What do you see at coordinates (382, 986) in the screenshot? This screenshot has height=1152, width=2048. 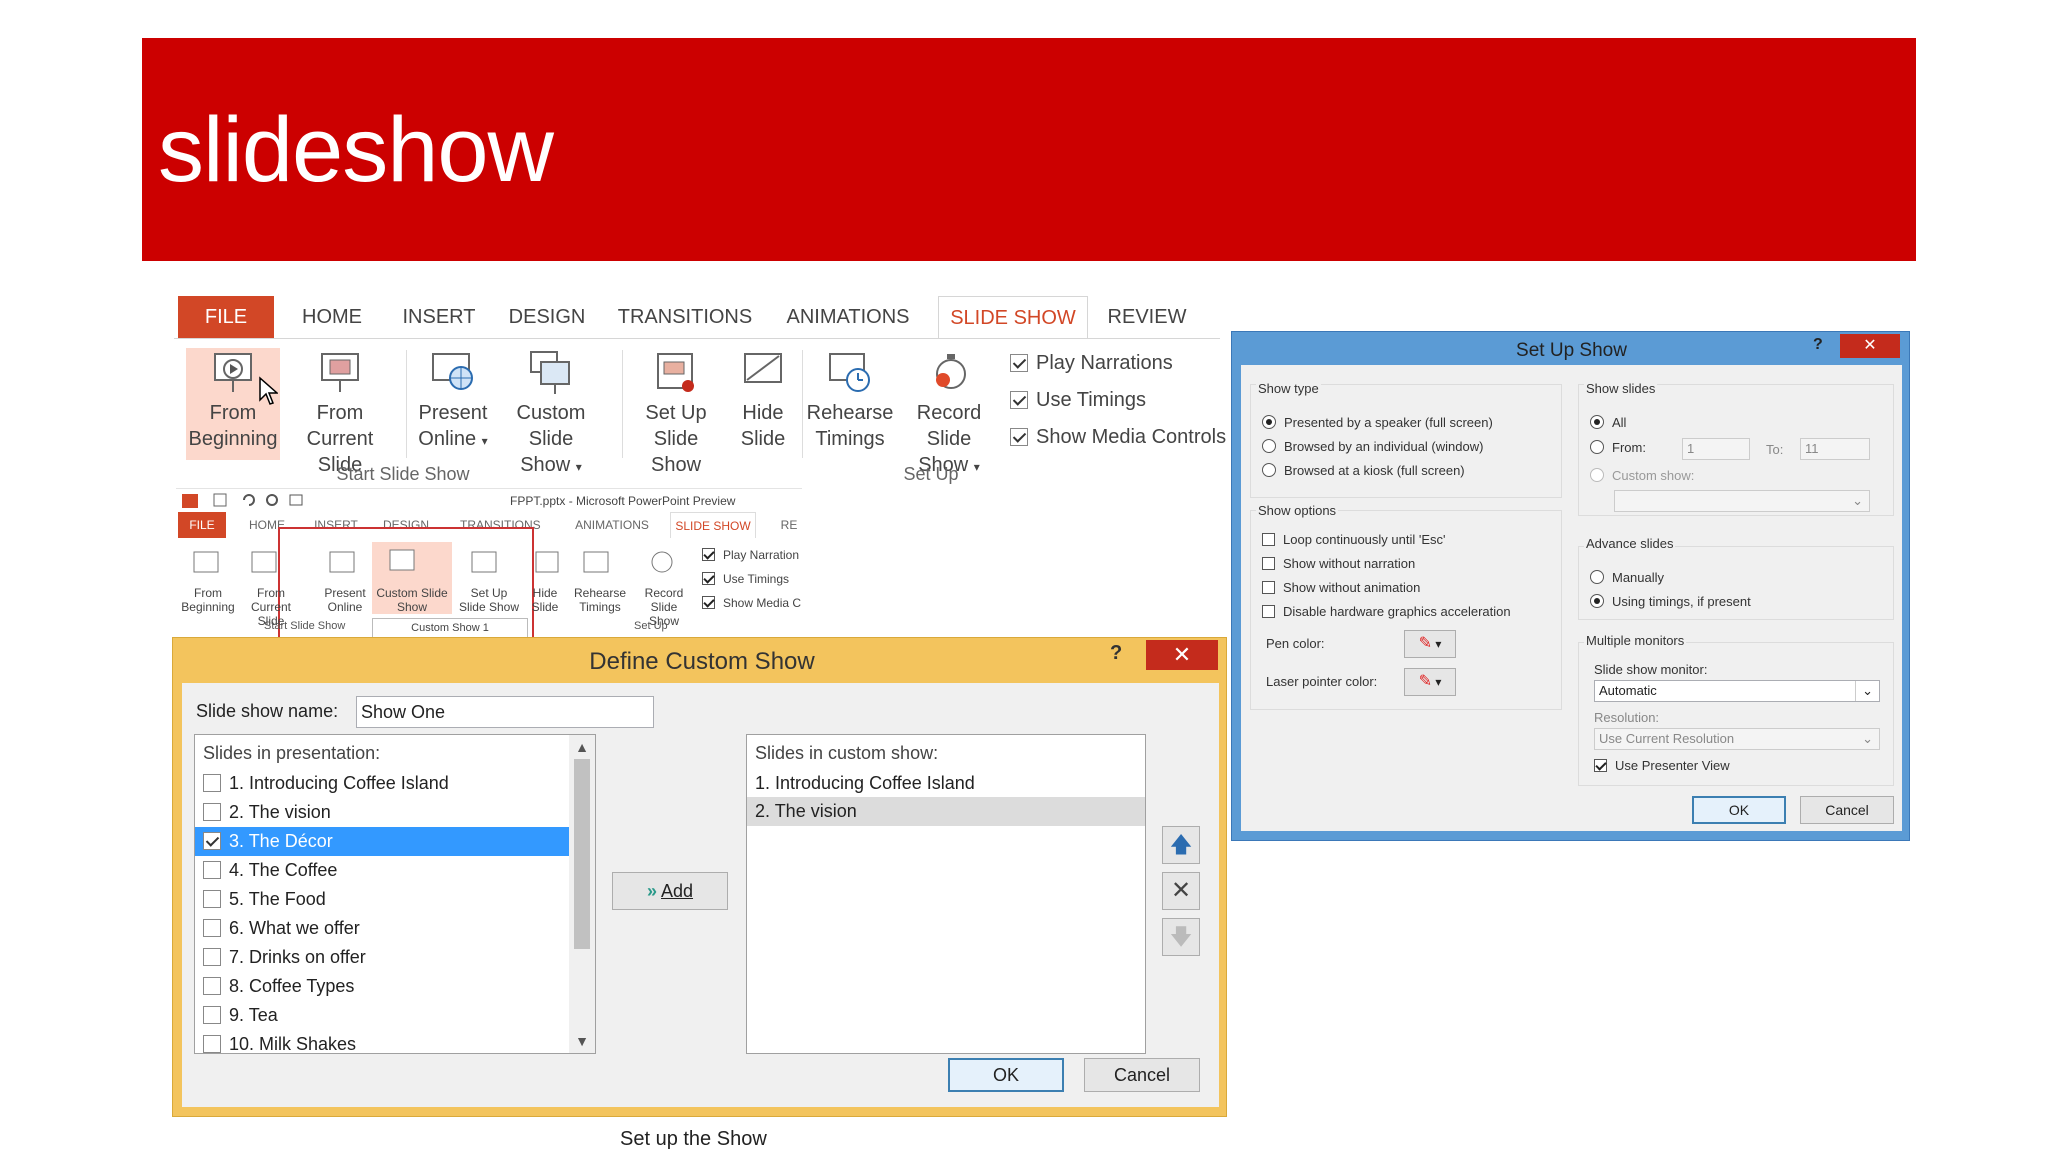 I see `list-item: 8. Coffee Types` at bounding box center [382, 986].